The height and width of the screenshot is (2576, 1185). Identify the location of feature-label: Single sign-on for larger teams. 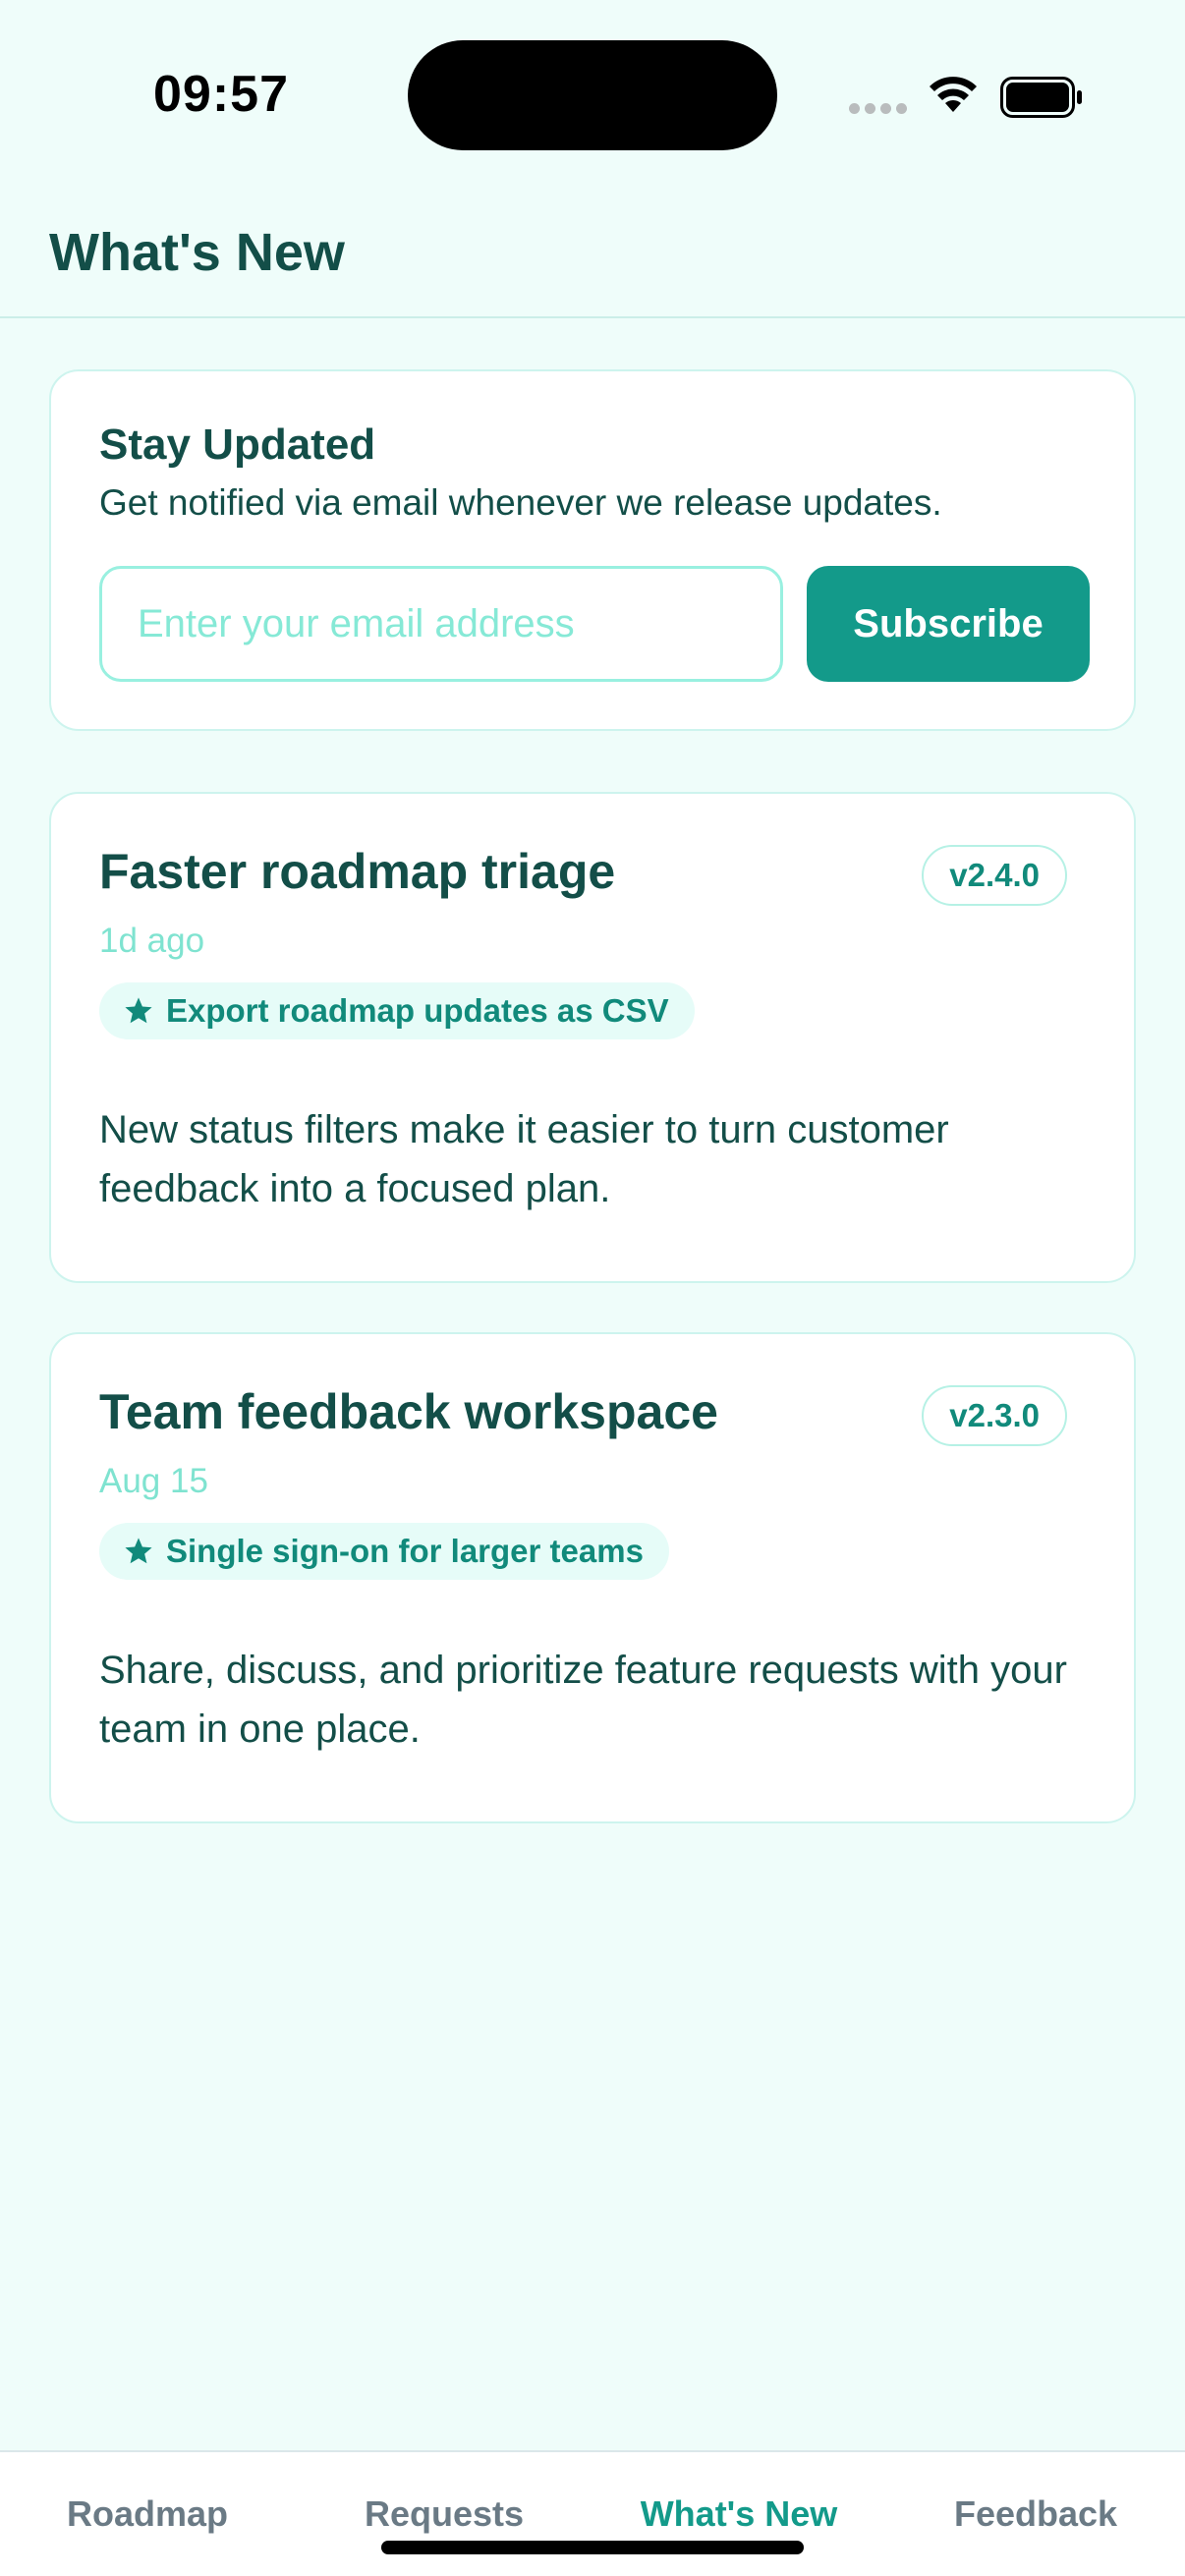
(405, 1551).